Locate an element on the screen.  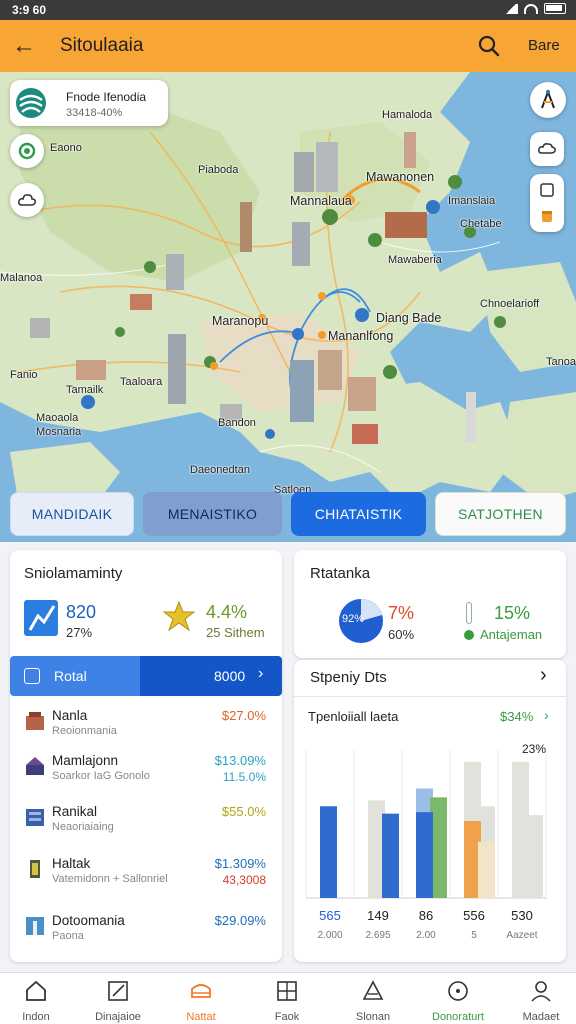
donut-label: 92% is located at coordinates (353, 619).